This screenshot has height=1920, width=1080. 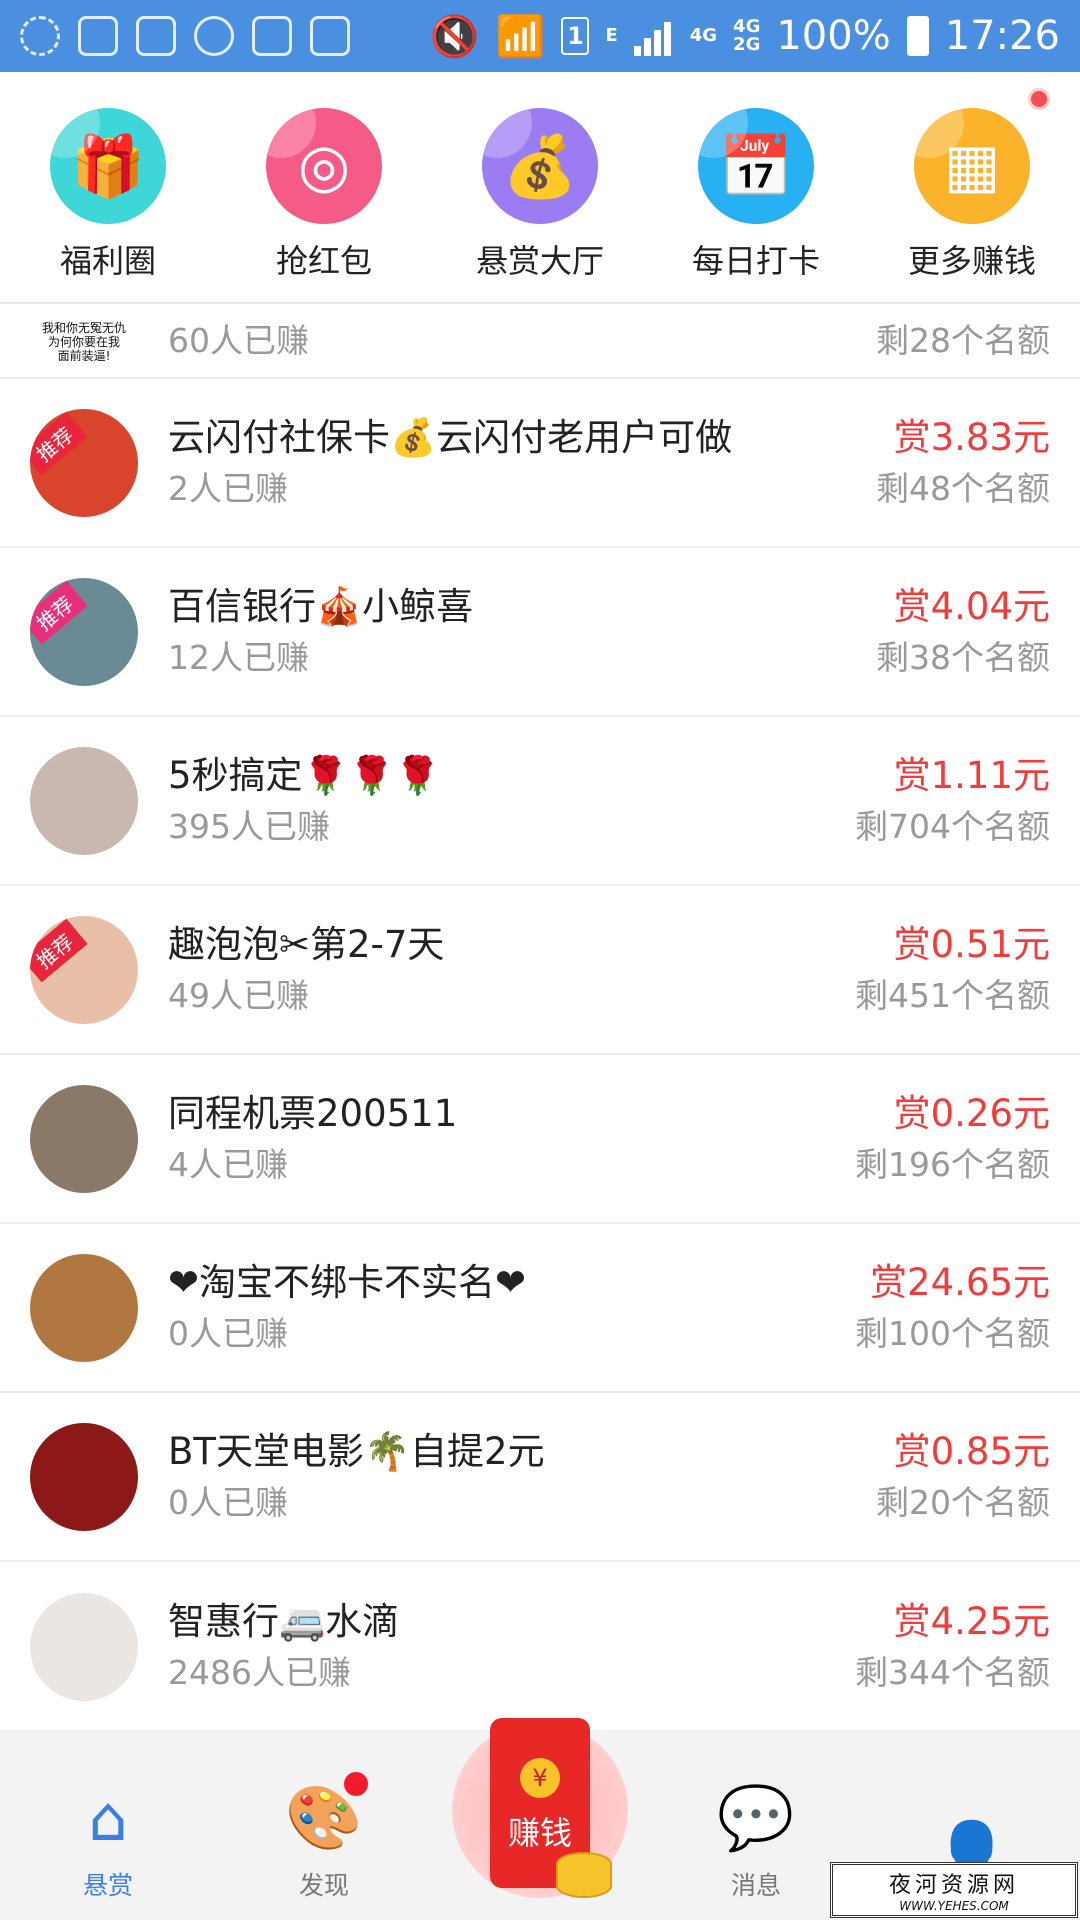 What do you see at coordinates (520, 36) in the screenshot?
I see `wifi-icon: 📶` at bounding box center [520, 36].